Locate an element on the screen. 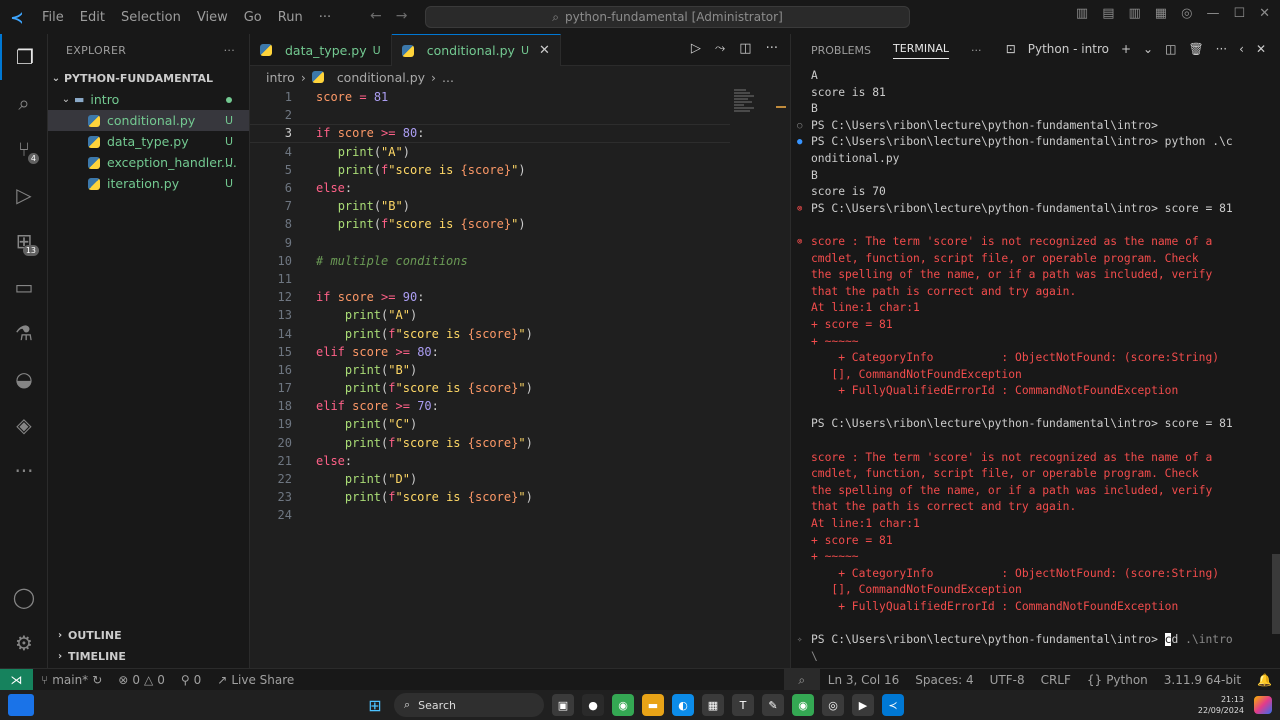 The height and width of the screenshot is (720, 1280). back-arrow-icon: ← is located at coordinates (376, 16).